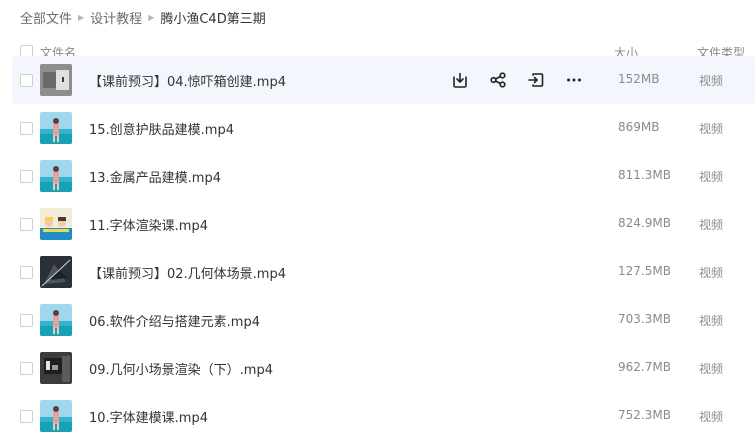 This screenshot has height=443, width=755. Describe the element at coordinates (187, 272) in the screenshot. I see `file-name: 【课前预习】02.几何体场景.mp4` at that location.